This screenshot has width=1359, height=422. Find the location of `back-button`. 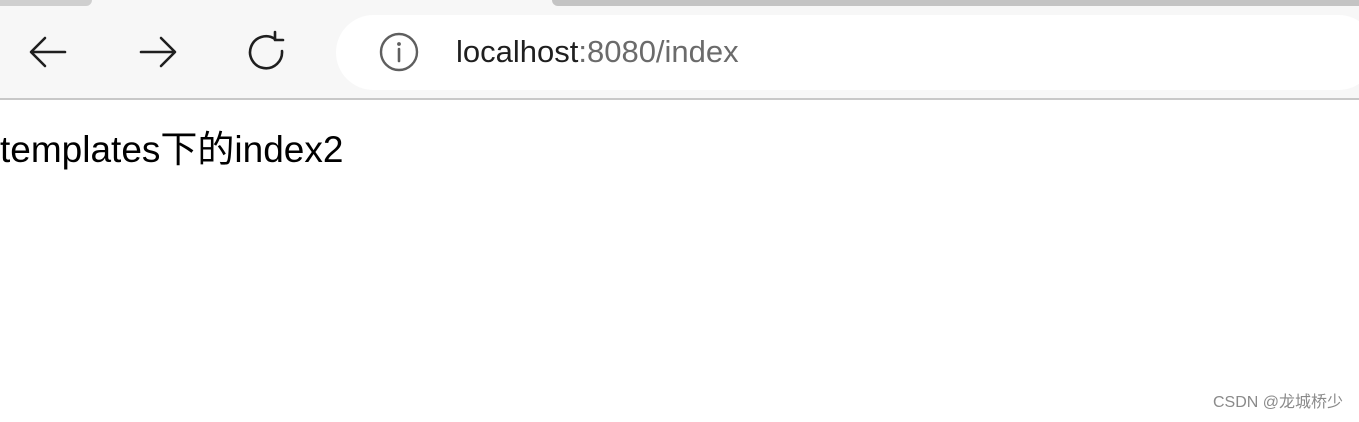

back-button is located at coordinates (48, 52).